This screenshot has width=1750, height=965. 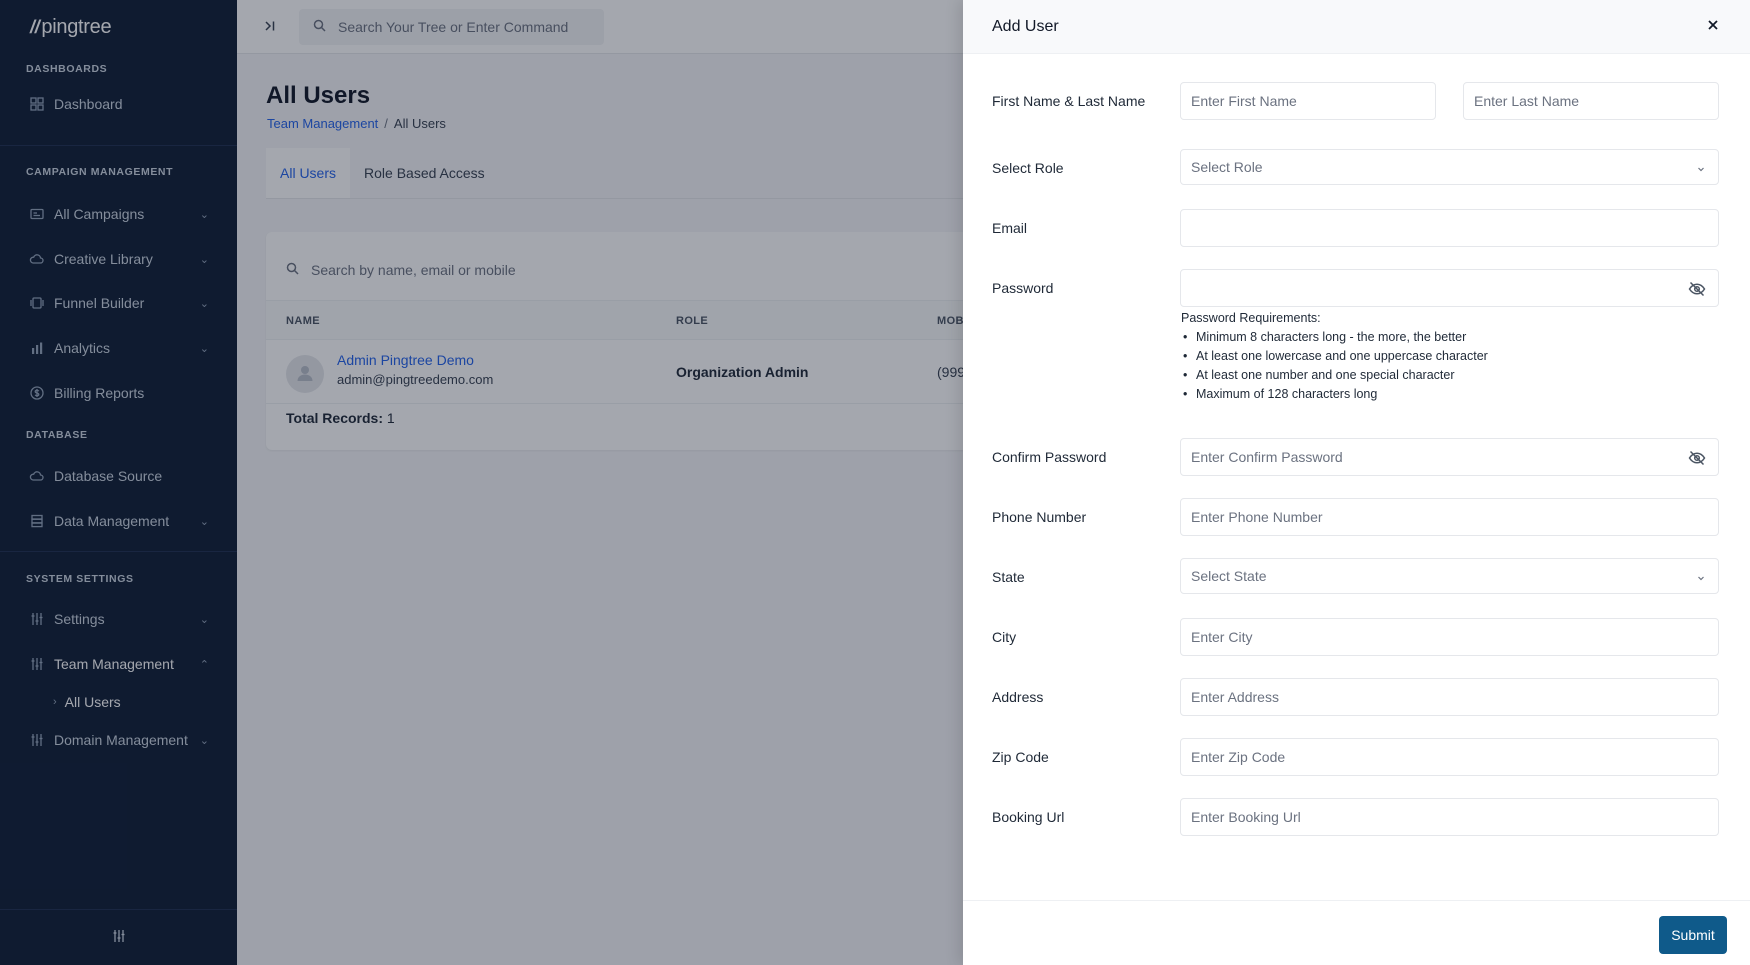 I want to click on city-placeholder: Enter City, so click(x=1222, y=637).